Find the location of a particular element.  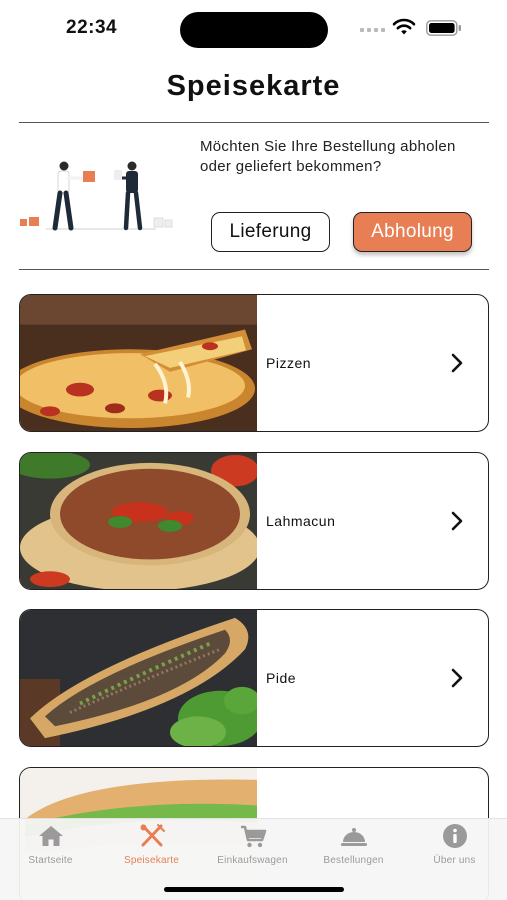

fork-knife-icon is located at coordinates (152, 835).